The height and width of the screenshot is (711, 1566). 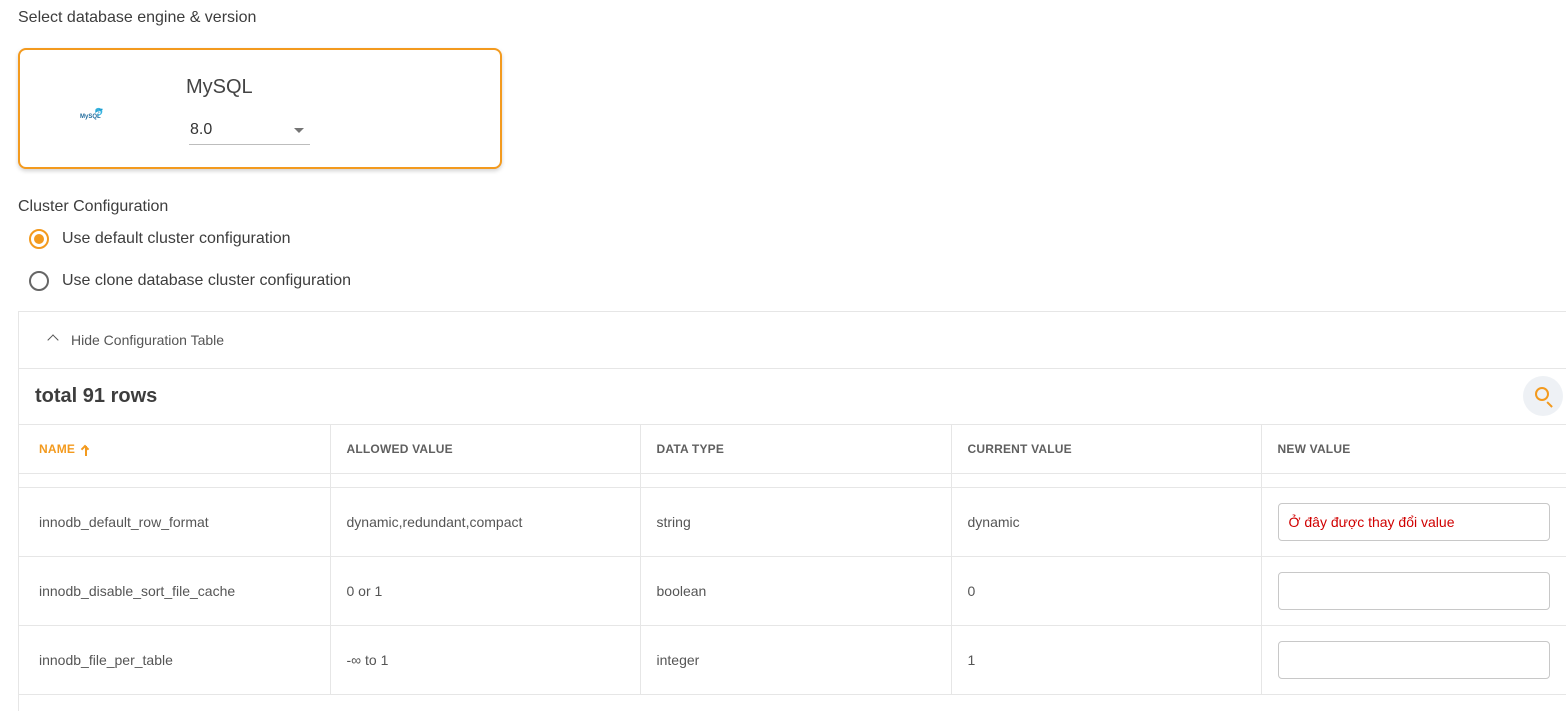 What do you see at coordinates (207, 280) in the screenshot?
I see `radio-clone-label: Use clone database cluster configuration` at bounding box center [207, 280].